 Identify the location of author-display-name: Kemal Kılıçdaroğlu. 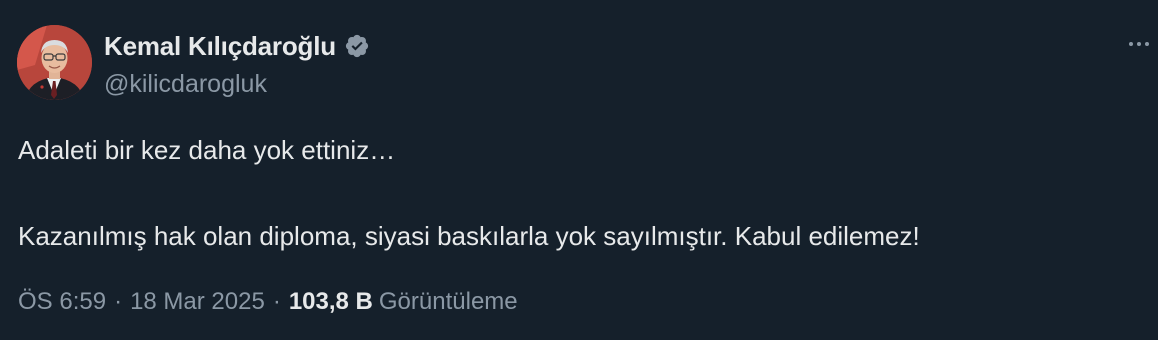
(220, 46).